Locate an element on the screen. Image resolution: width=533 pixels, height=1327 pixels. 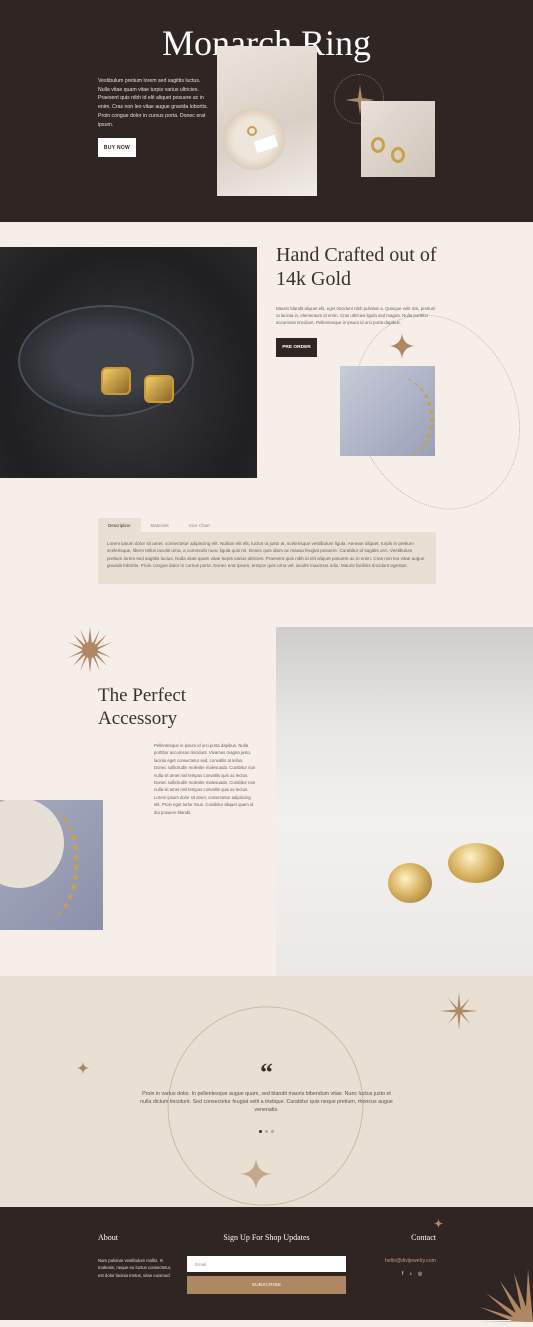
gold-chain-photo is located at coordinates (387, 411).